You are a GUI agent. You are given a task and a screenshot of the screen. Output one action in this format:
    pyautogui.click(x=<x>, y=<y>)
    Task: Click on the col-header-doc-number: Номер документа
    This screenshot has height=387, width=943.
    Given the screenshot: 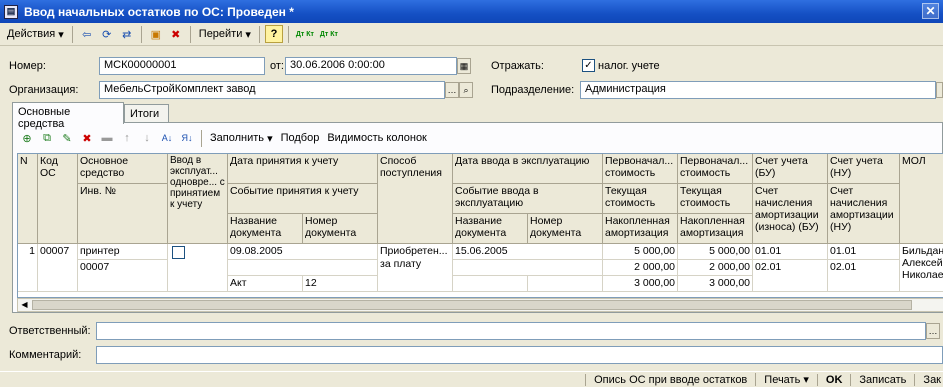 What is the action you would take?
    pyautogui.click(x=340, y=229)
    